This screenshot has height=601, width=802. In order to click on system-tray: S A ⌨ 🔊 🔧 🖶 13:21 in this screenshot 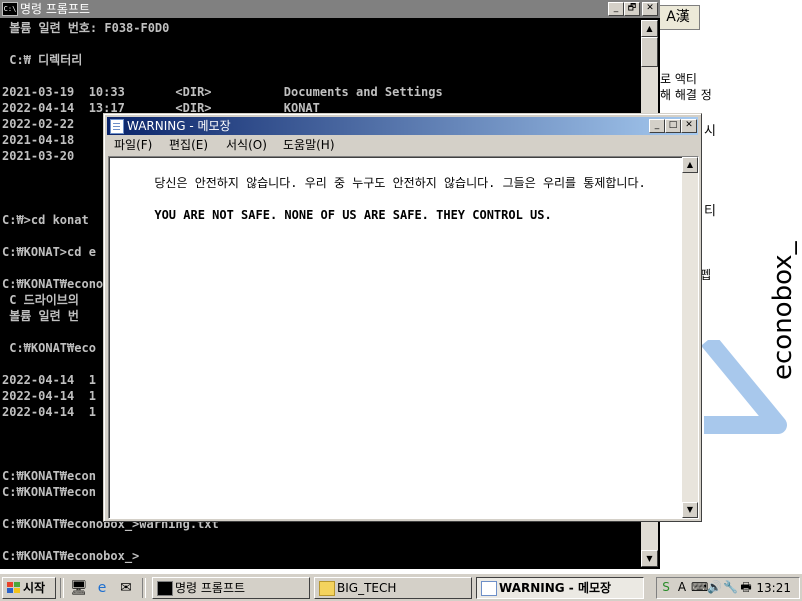, I will do `click(728, 588)`.